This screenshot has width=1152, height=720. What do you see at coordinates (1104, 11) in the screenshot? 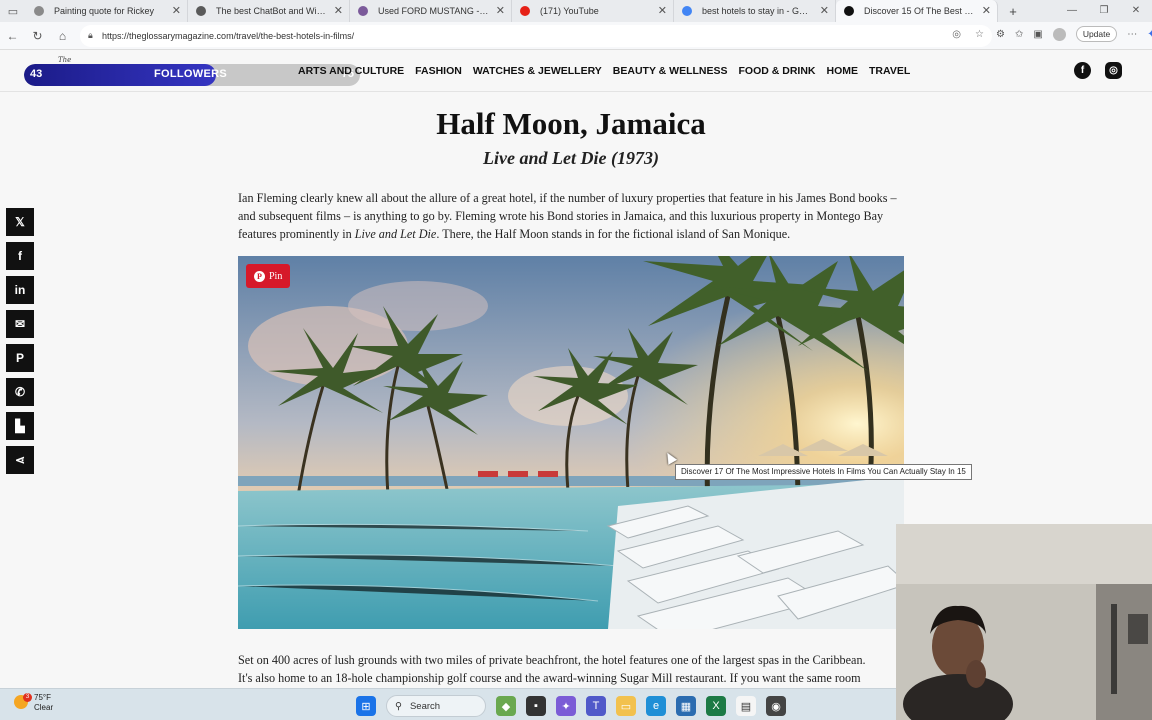
I see `maximize-icon: ❐` at bounding box center [1104, 11].